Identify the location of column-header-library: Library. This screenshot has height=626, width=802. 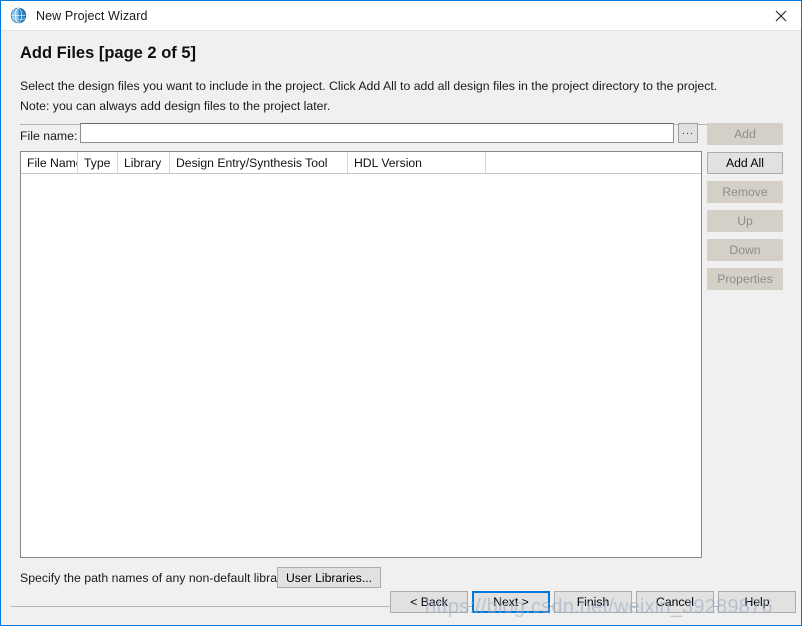
(144, 162).